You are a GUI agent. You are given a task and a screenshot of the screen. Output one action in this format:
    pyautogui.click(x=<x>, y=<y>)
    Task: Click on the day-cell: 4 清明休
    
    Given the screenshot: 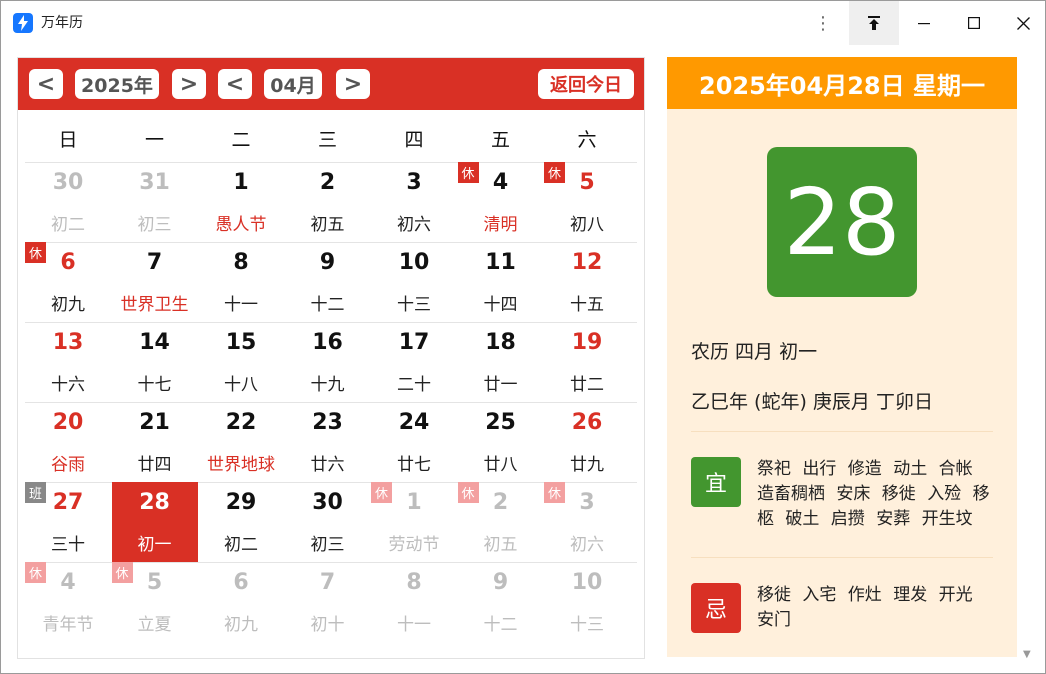 What is the action you would take?
    pyautogui.click(x=500, y=202)
    